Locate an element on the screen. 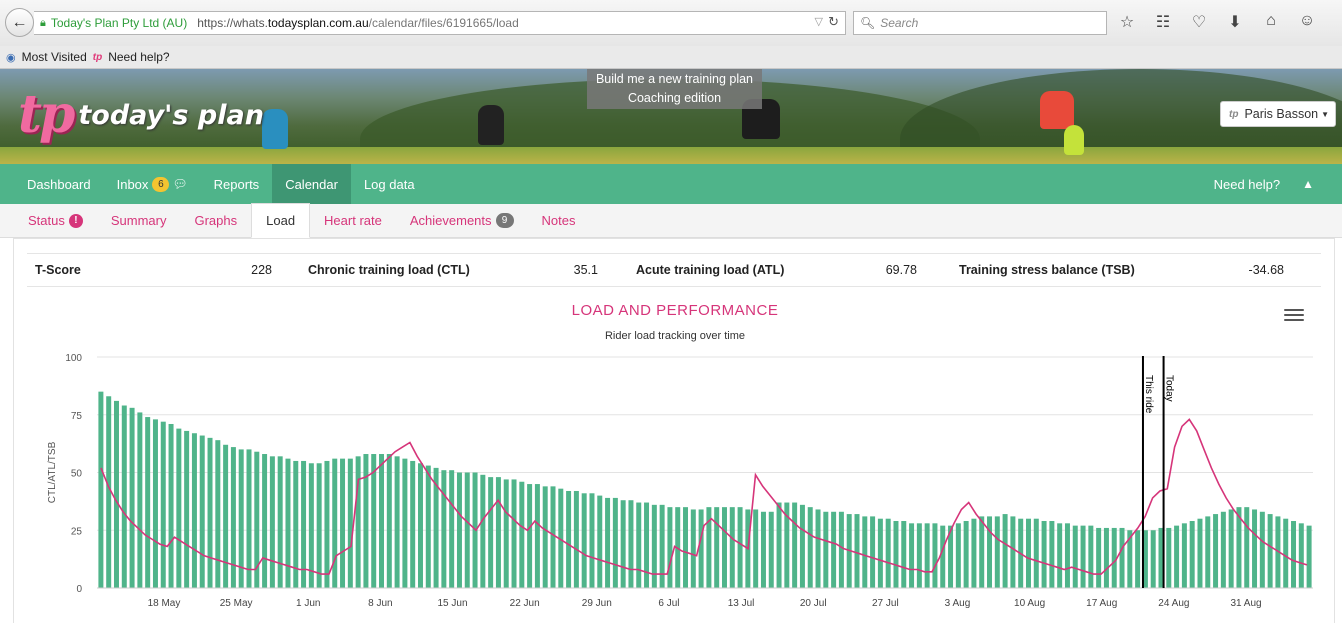 This screenshot has width=1342, height=623. tab-summary: Summary is located at coordinates (139, 221).